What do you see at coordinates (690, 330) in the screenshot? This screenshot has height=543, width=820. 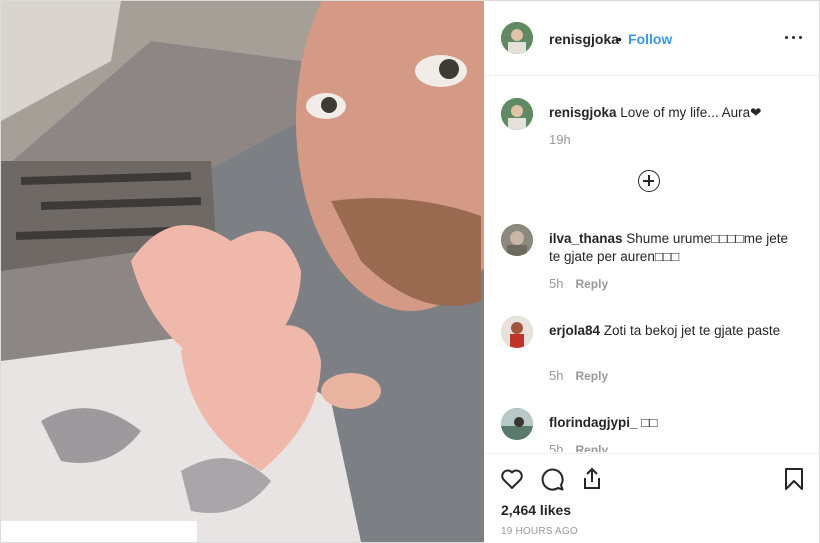 I see `comment-body: Zoti ta bekoj jet te gjate paste` at bounding box center [690, 330].